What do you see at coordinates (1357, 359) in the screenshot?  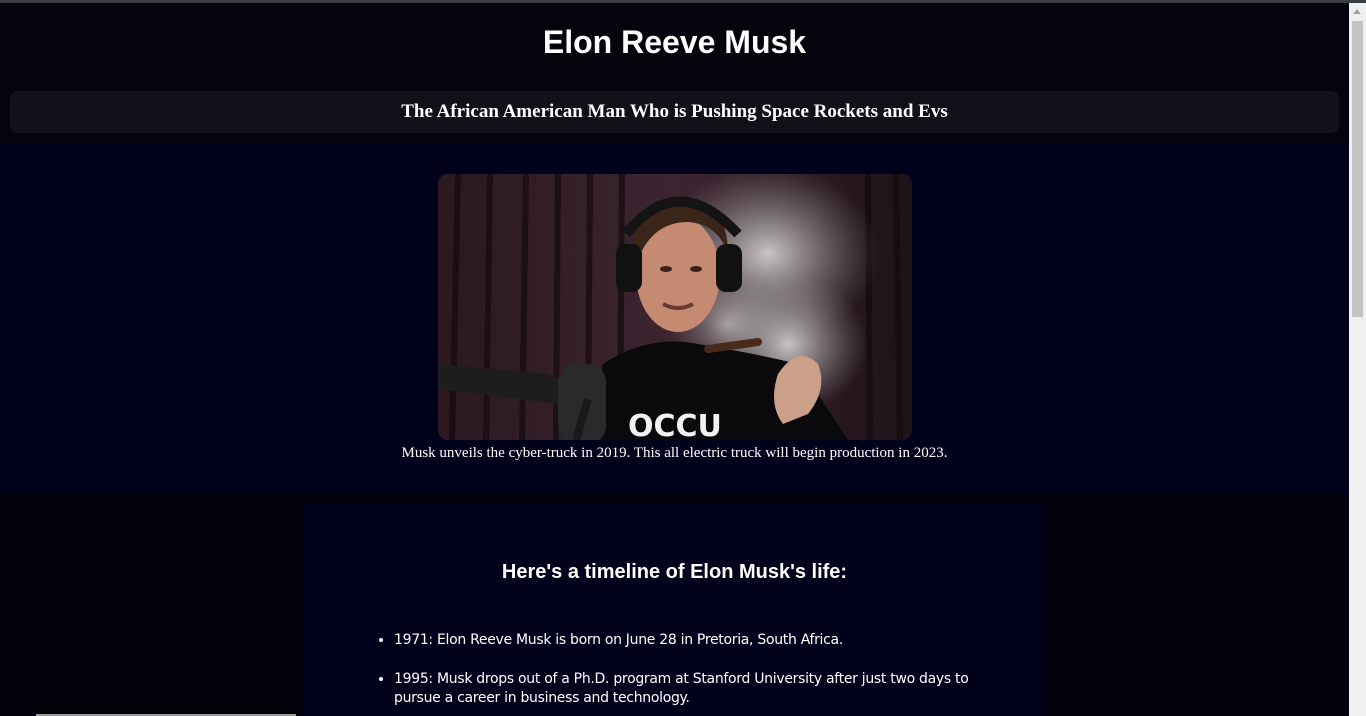 I see `vertical-scrollbar` at bounding box center [1357, 359].